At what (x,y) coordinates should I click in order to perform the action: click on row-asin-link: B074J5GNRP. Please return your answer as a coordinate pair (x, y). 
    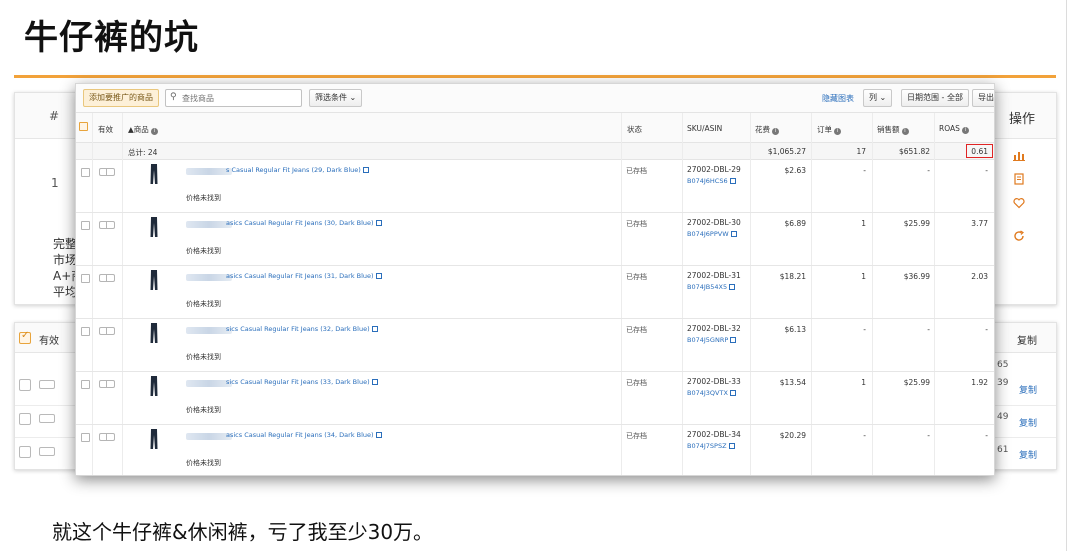
    Looking at the image, I should click on (712, 340).